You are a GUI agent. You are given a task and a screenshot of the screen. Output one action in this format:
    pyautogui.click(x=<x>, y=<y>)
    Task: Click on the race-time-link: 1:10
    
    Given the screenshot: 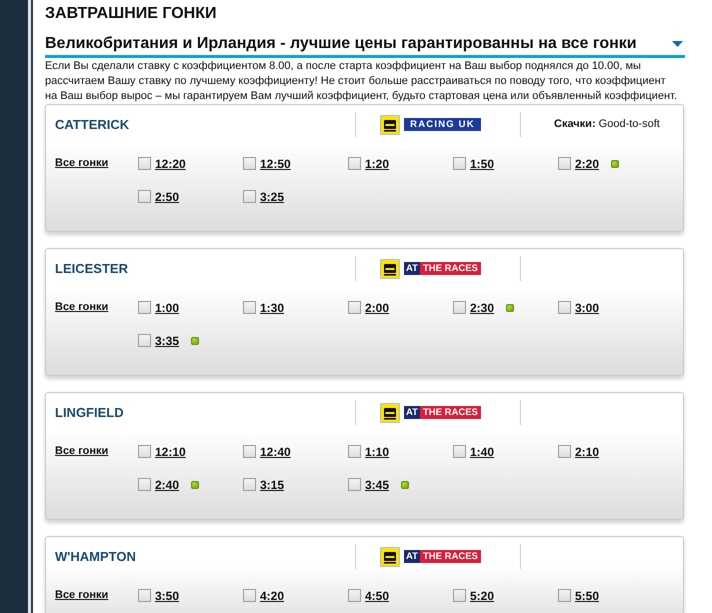 What is the action you would take?
    pyautogui.click(x=377, y=451)
    